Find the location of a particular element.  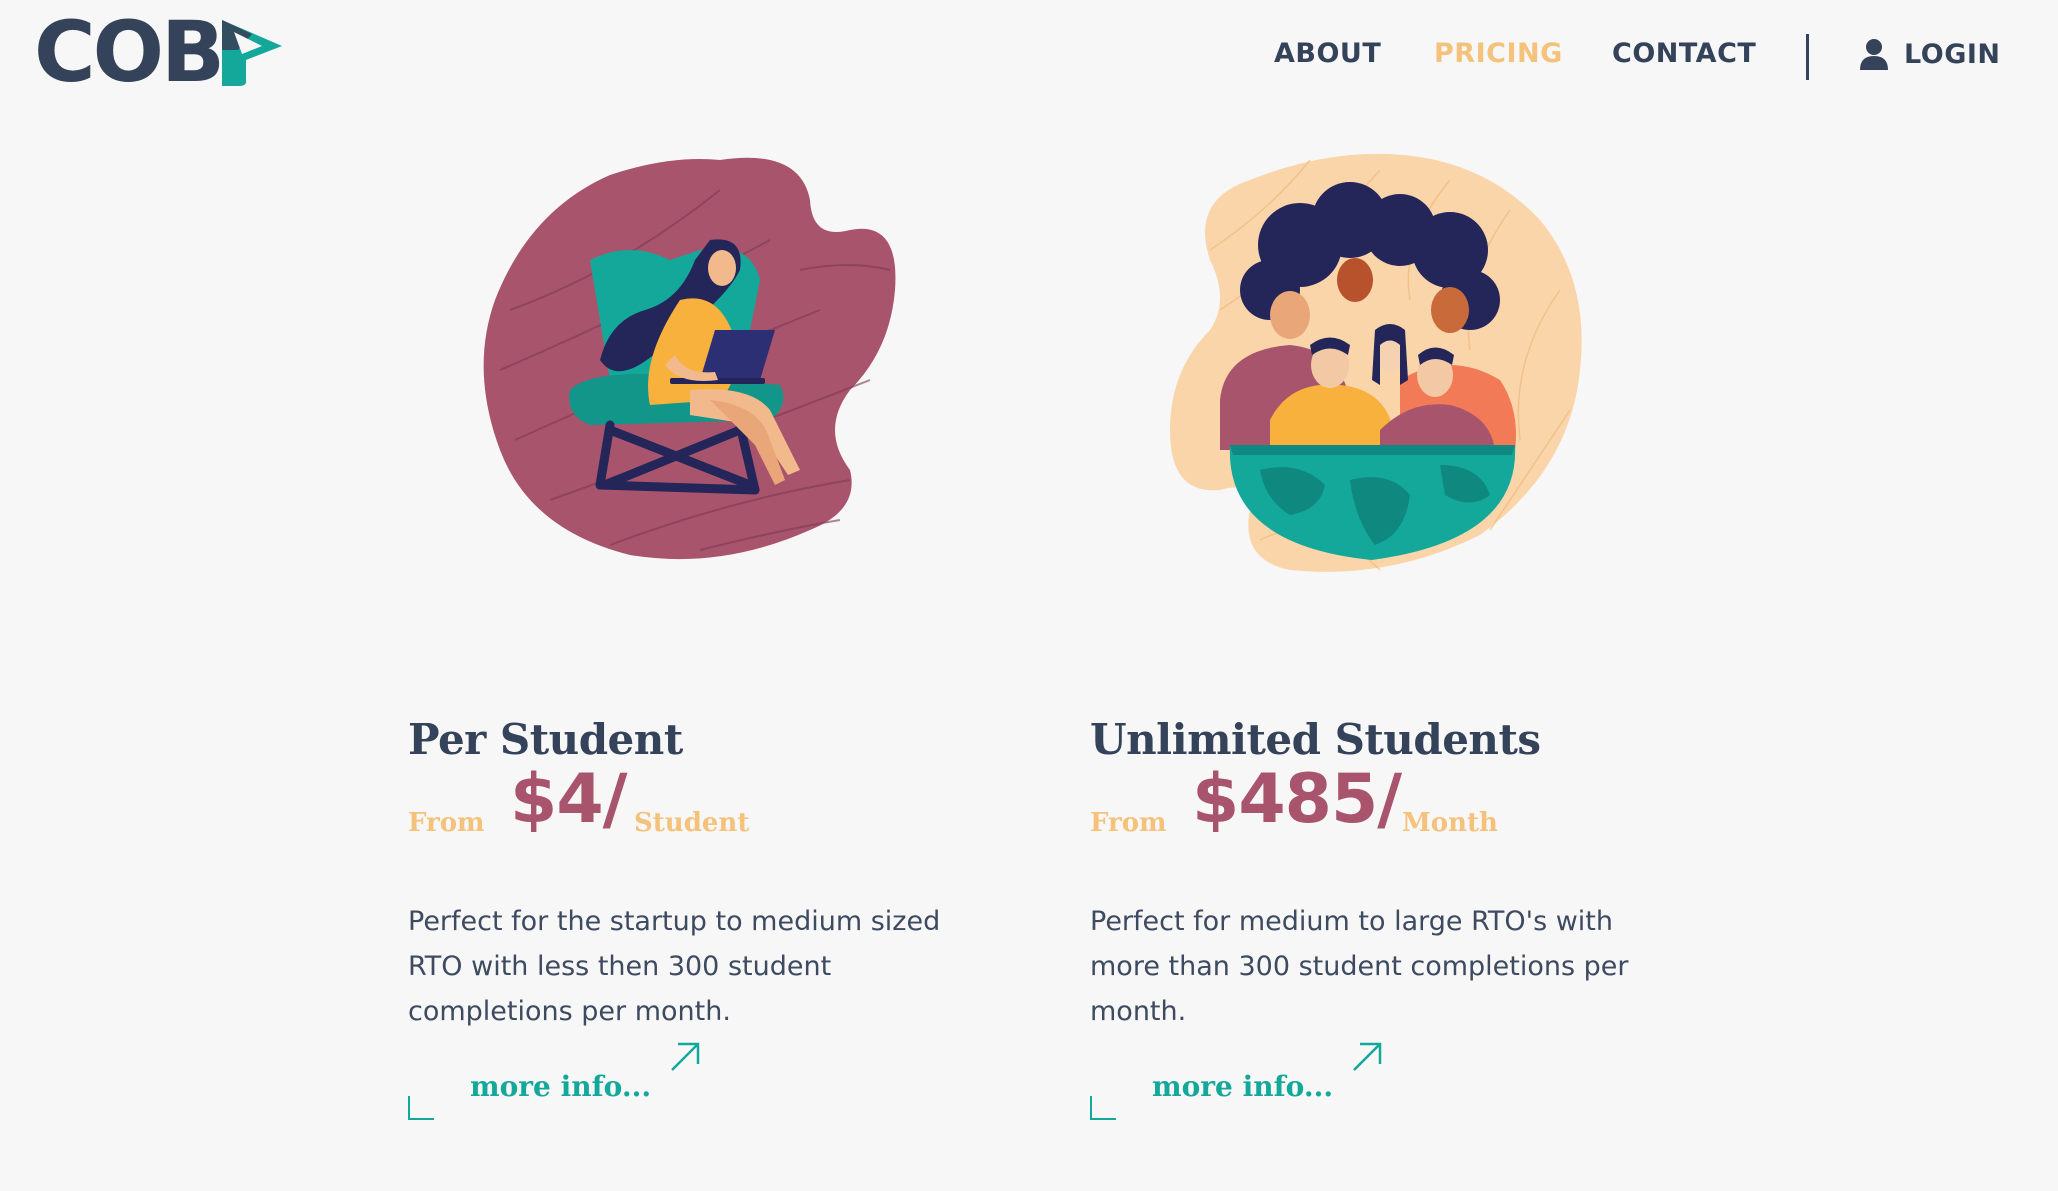

nav-divider is located at coordinates (1807, 57).